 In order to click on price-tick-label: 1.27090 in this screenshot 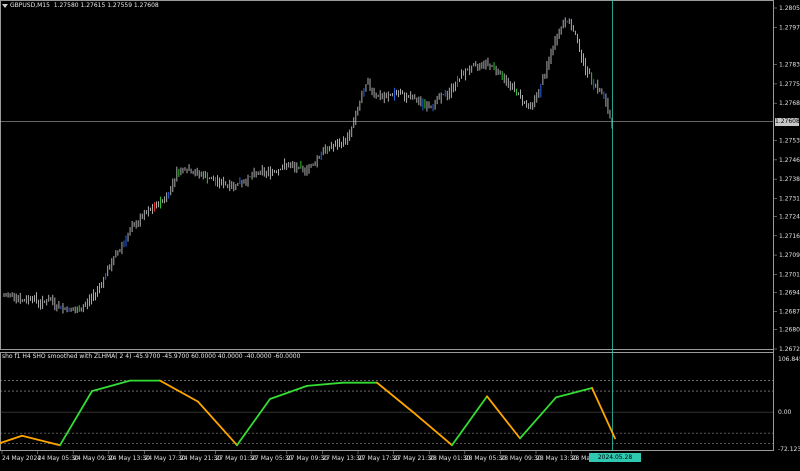, I will do `click(789, 255)`.